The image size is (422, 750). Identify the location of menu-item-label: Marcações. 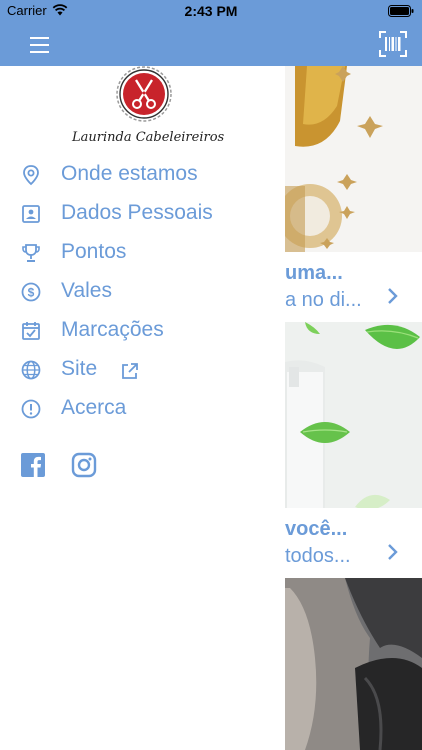
(112, 329).